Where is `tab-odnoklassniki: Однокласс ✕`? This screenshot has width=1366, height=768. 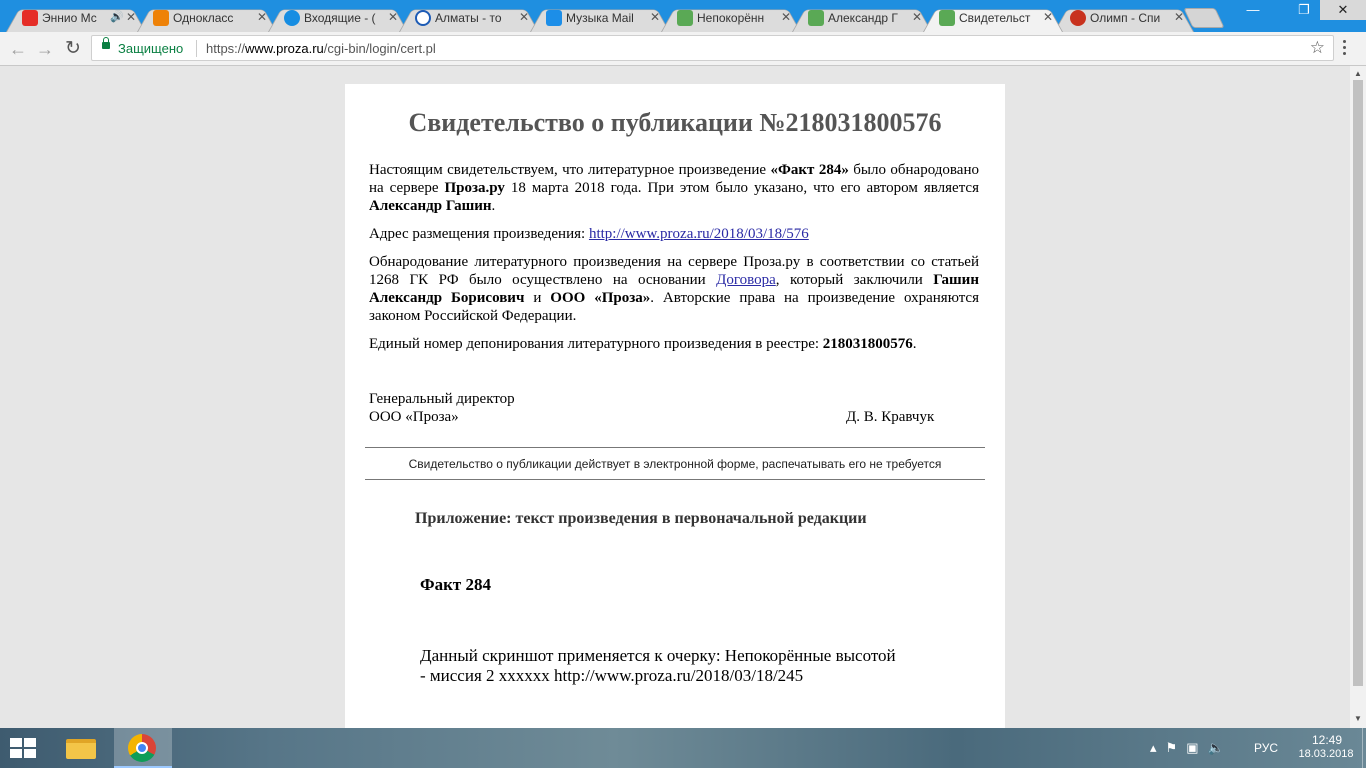 tab-odnoklassniki: Однокласс ✕ is located at coordinates (207, 17).